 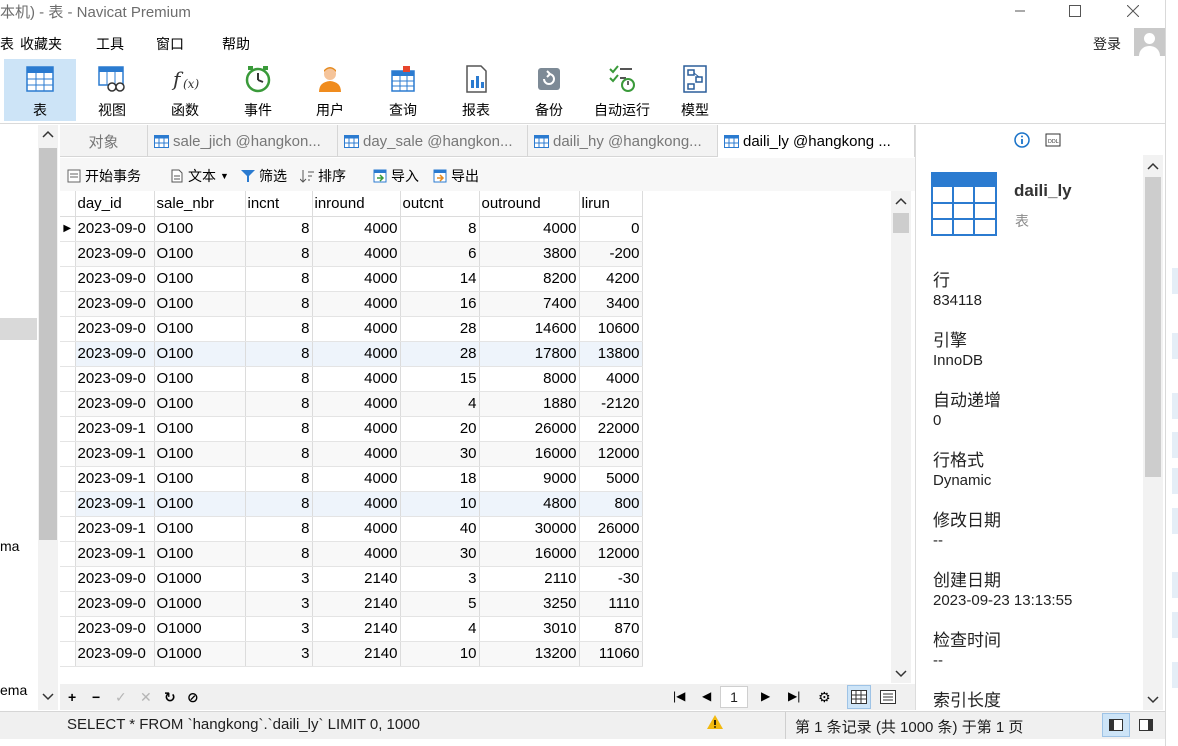 I want to click on table-row: 2023-09-0 O1000 3 2140 10 13200 11060, so click(x=351, y=654).